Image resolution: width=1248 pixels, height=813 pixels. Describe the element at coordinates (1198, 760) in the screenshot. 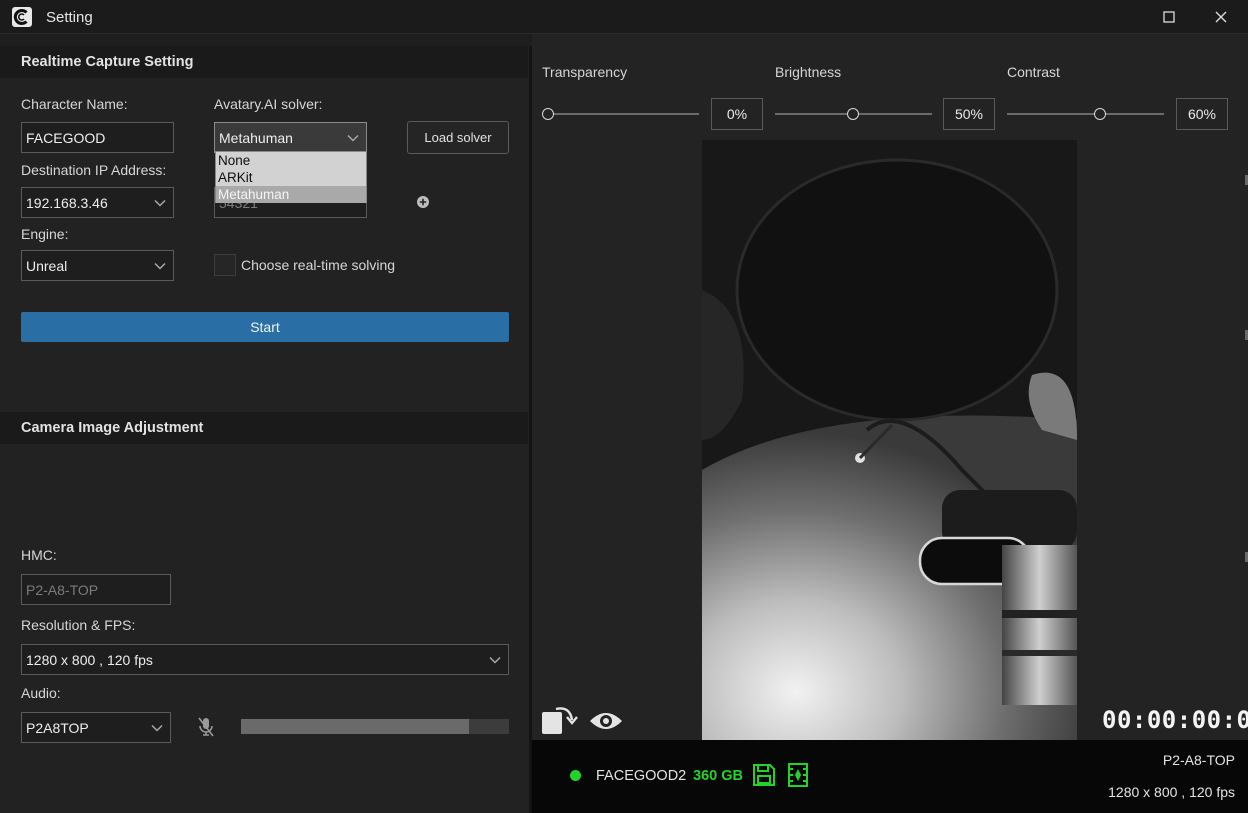

I see `status-hmc-name: P2-A8-TOP` at that location.